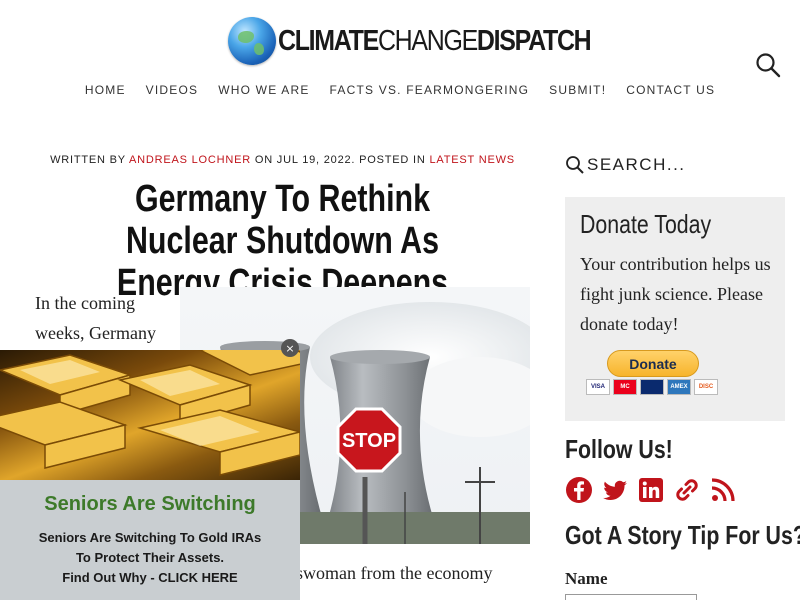 The width and height of the screenshot is (800, 600). What do you see at coordinates (768, 65) in the screenshot?
I see `header-search-icon` at bounding box center [768, 65].